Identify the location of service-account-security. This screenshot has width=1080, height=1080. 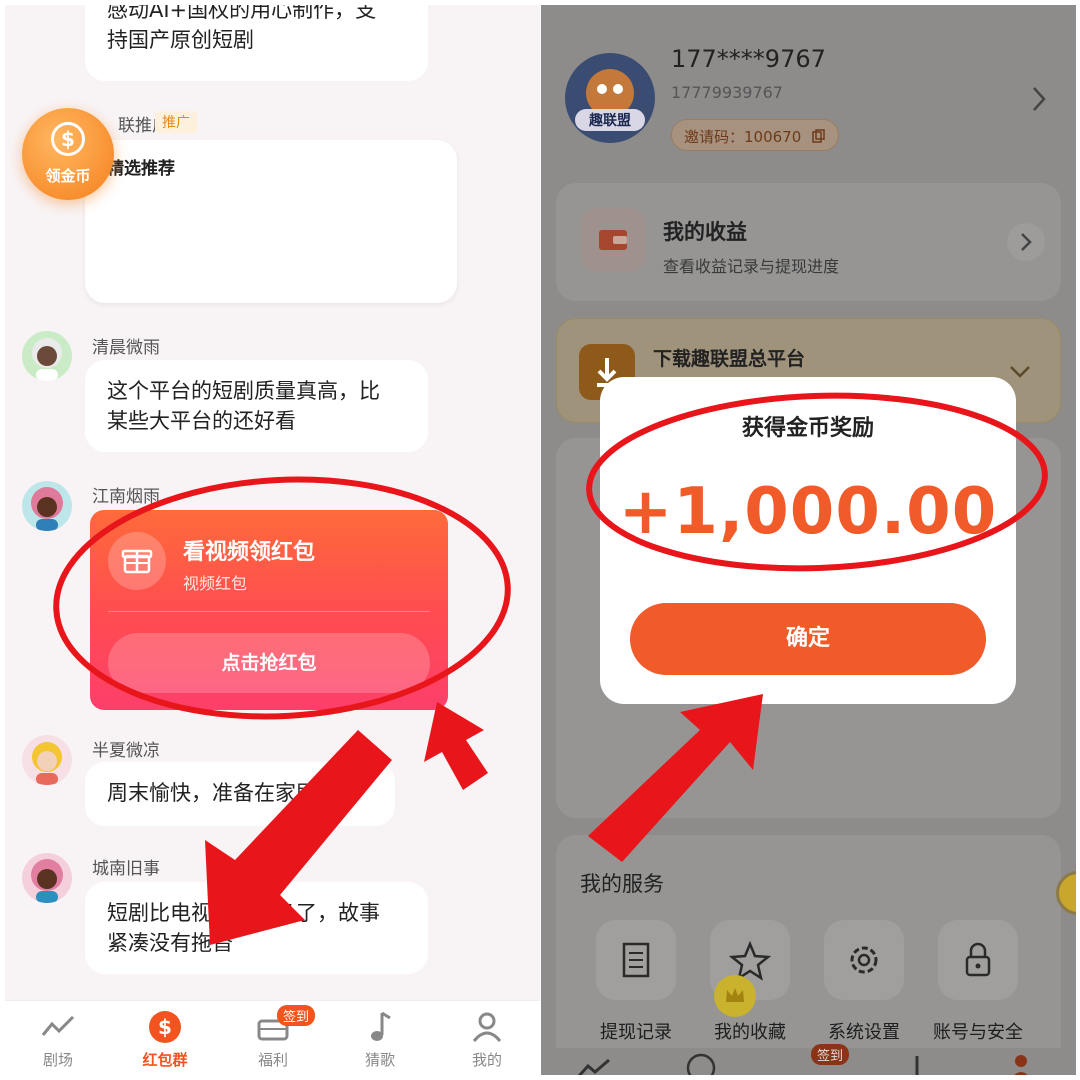
(978, 960).